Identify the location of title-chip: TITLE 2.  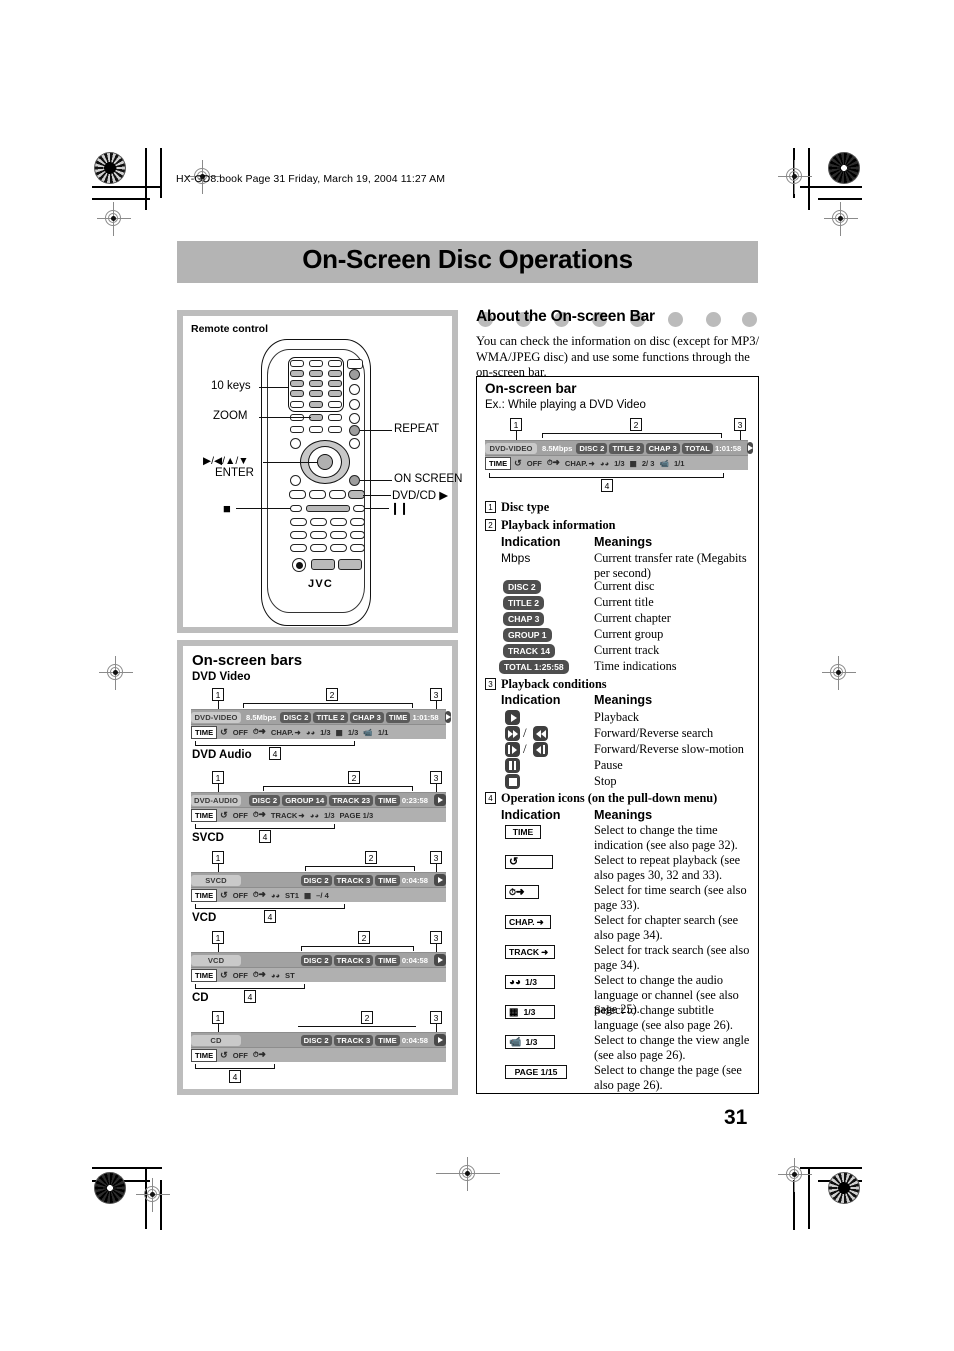
(626, 448).